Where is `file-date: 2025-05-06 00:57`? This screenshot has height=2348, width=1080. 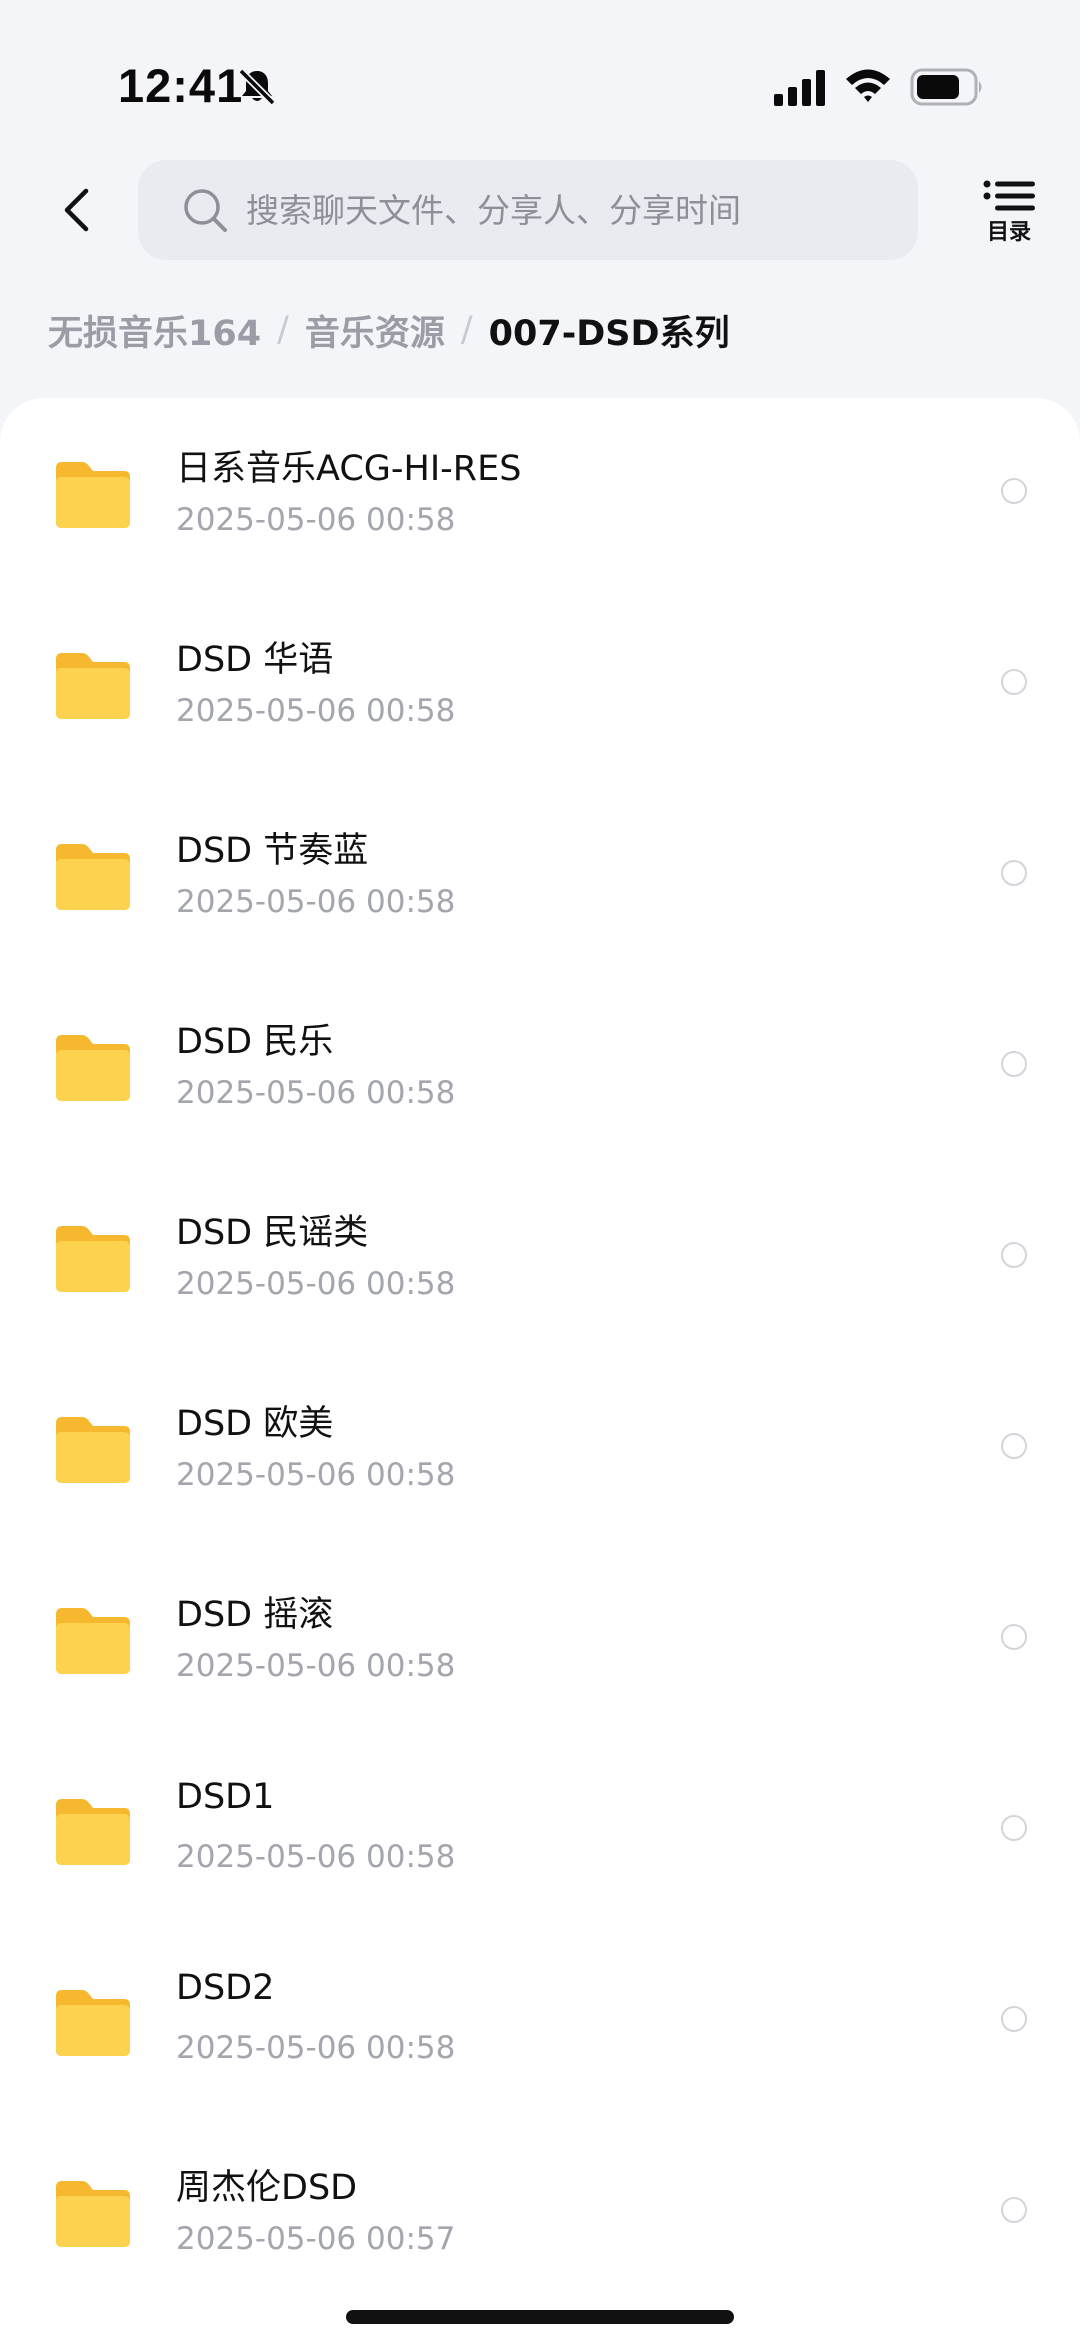
file-date: 2025-05-06 00:57 is located at coordinates (316, 2239).